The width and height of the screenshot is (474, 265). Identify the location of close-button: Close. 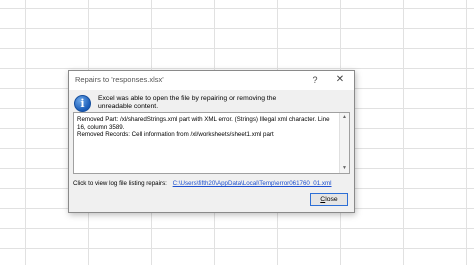
(329, 199).